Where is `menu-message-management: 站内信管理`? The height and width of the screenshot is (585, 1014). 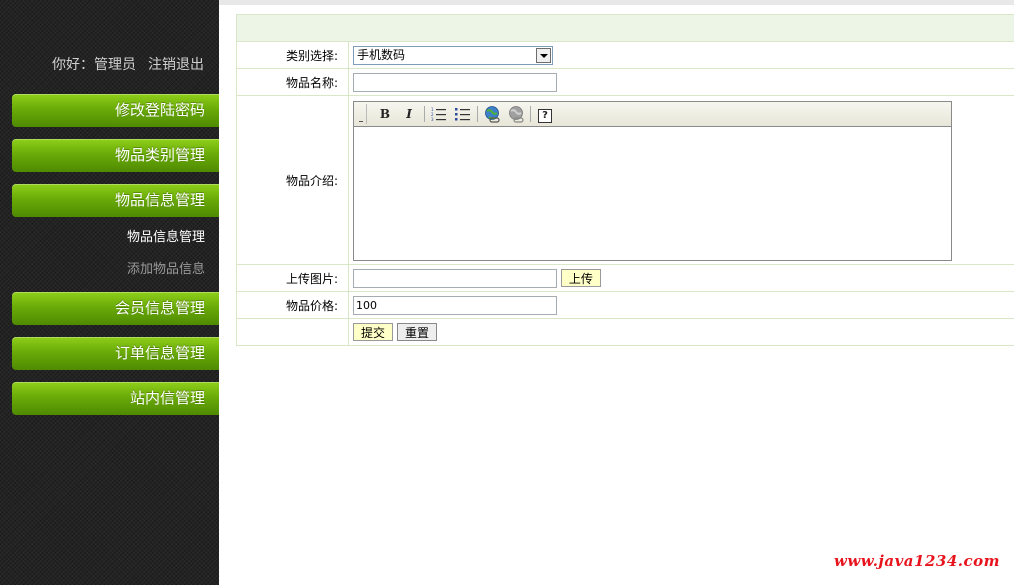 menu-message-management: 站内信管理 is located at coordinates (115, 398).